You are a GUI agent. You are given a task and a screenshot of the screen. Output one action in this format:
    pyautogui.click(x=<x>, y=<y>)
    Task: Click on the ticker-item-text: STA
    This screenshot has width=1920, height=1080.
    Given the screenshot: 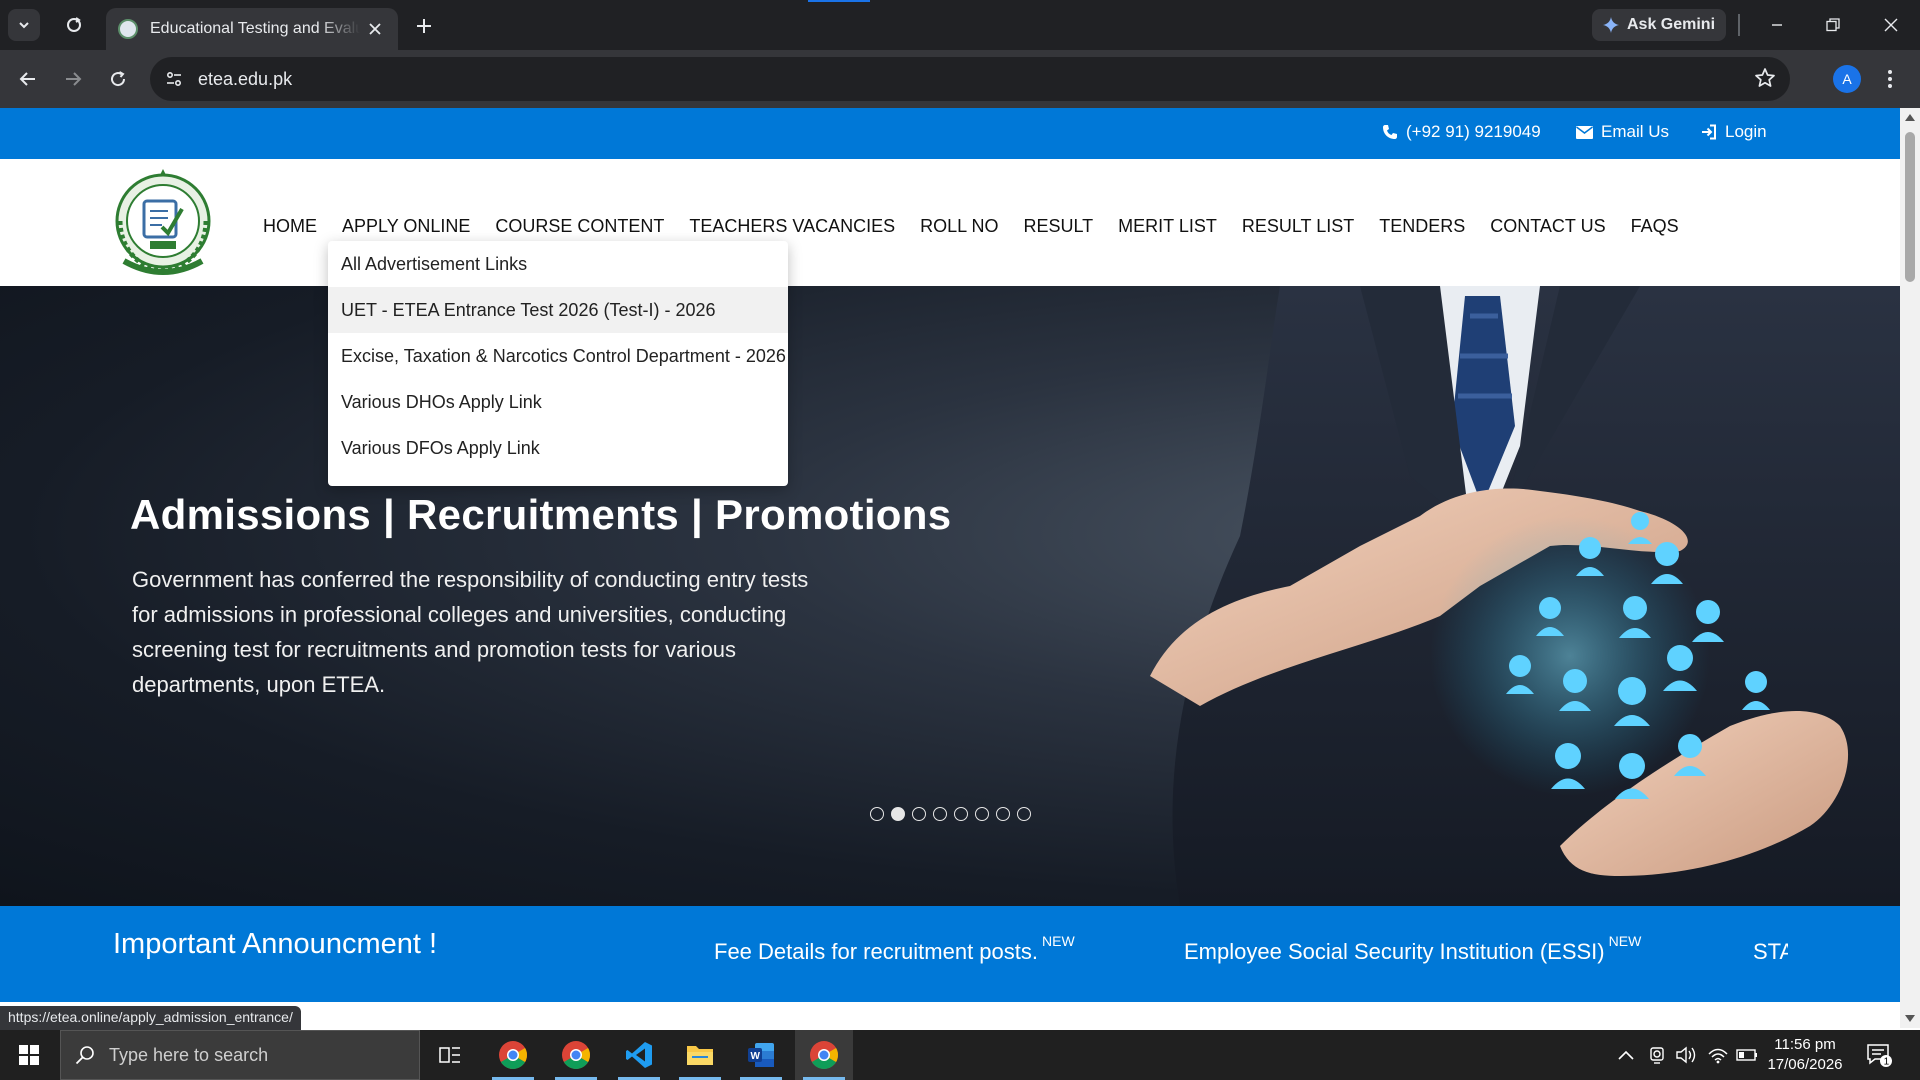 What is the action you would take?
    pyautogui.click(x=1770, y=951)
    